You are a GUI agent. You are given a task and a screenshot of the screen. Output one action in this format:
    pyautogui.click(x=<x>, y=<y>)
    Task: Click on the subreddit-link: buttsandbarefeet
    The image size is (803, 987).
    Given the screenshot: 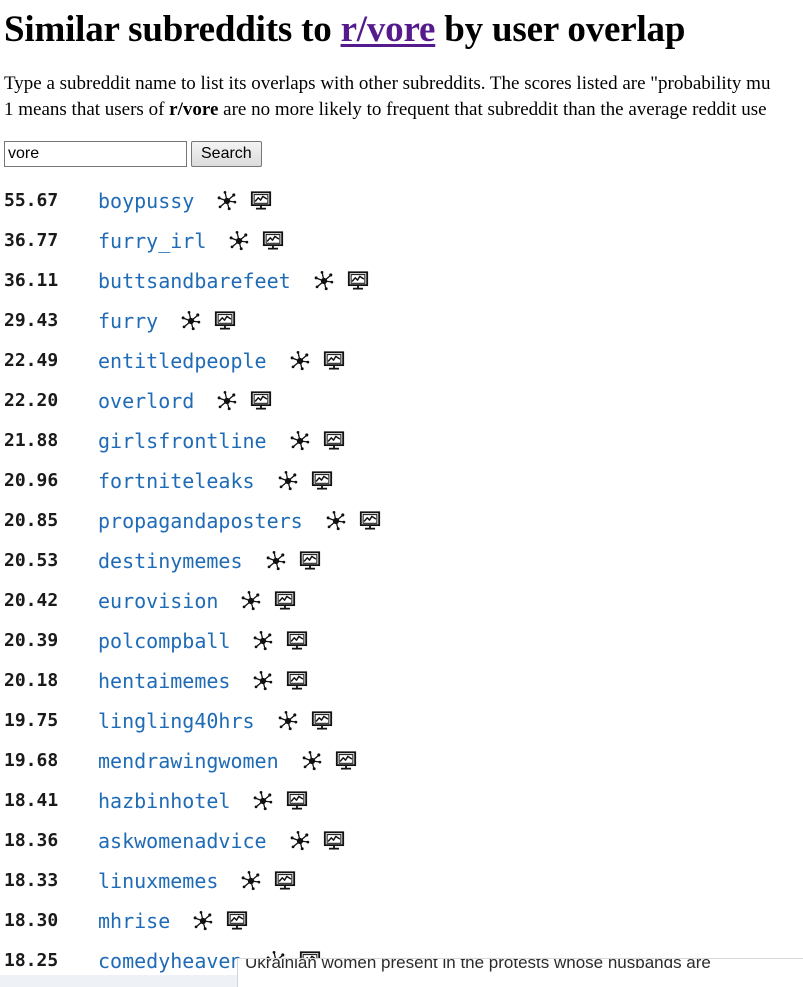 What is the action you would take?
    pyautogui.click(x=194, y=281)
    